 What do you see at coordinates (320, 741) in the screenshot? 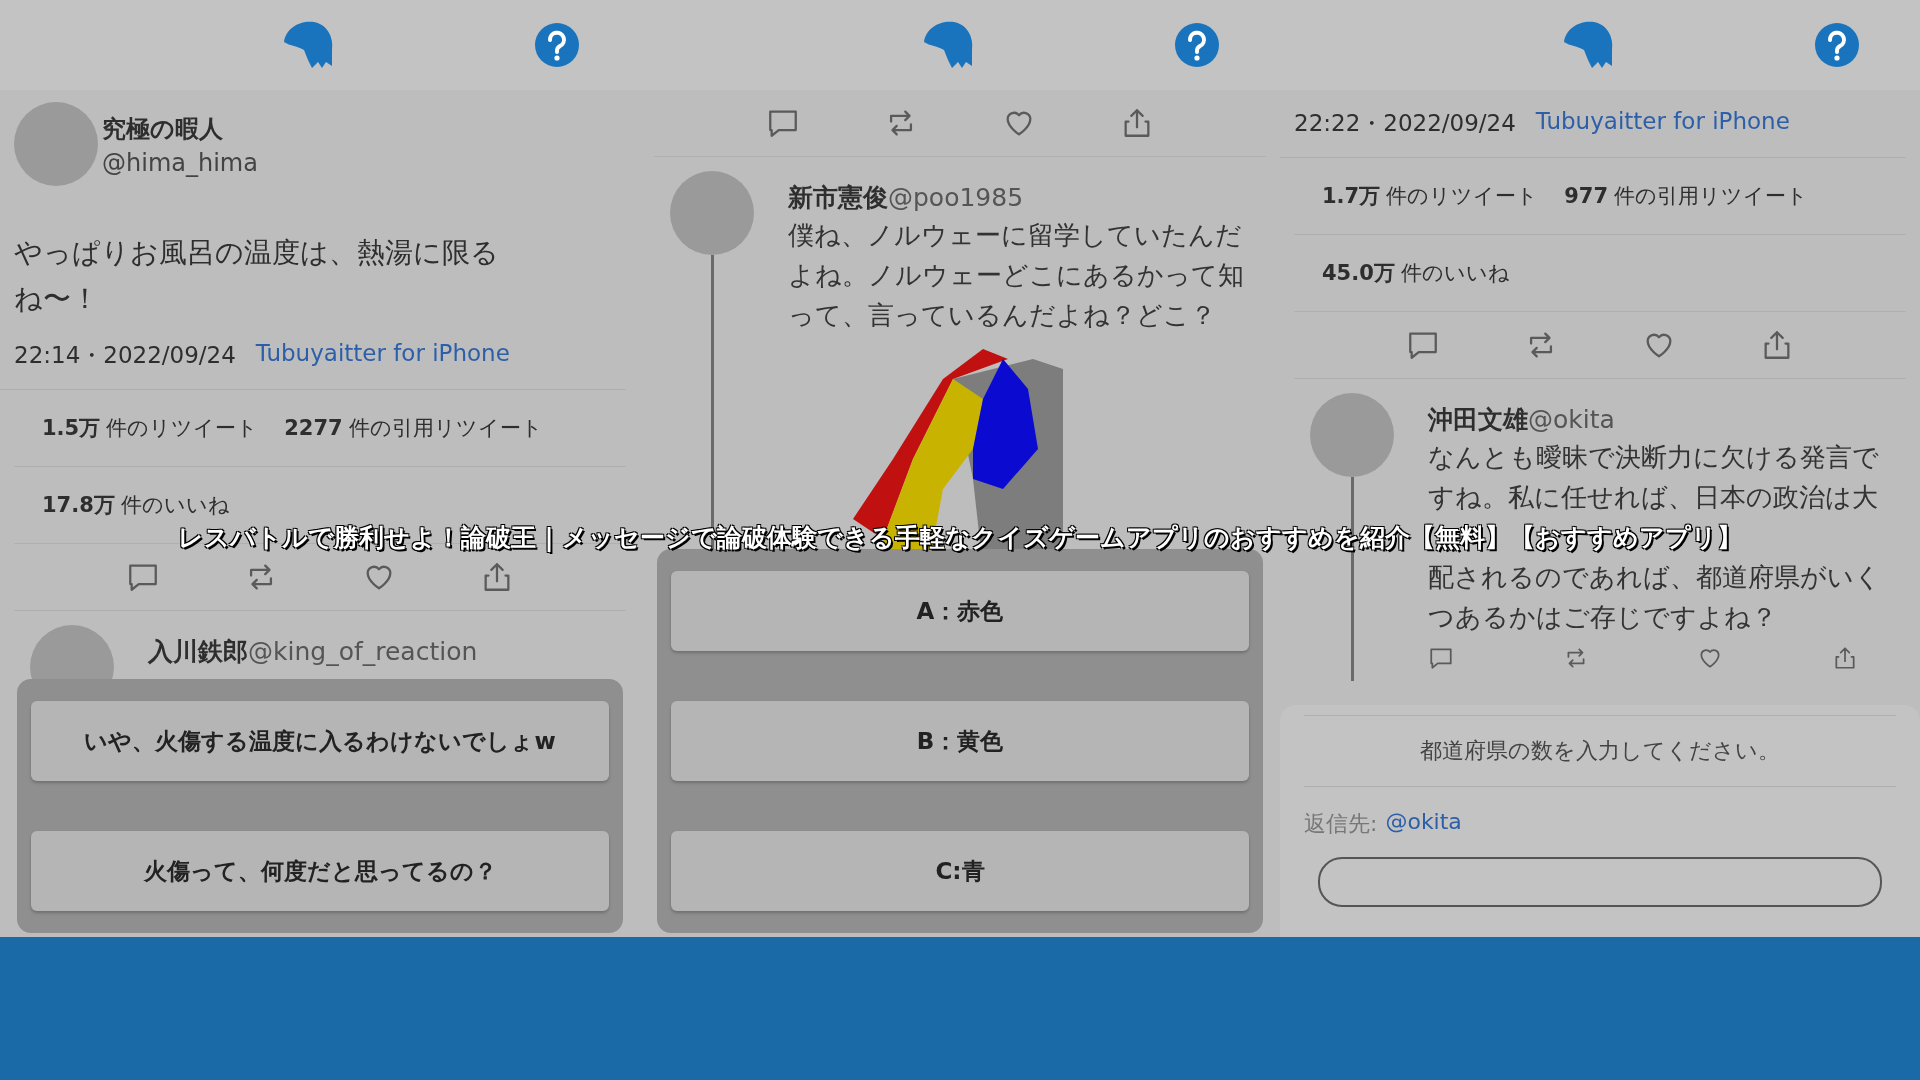
I see `answer-button: いや、火傷する温度に入るわけないでしょw` at bounding box center [320, 741].